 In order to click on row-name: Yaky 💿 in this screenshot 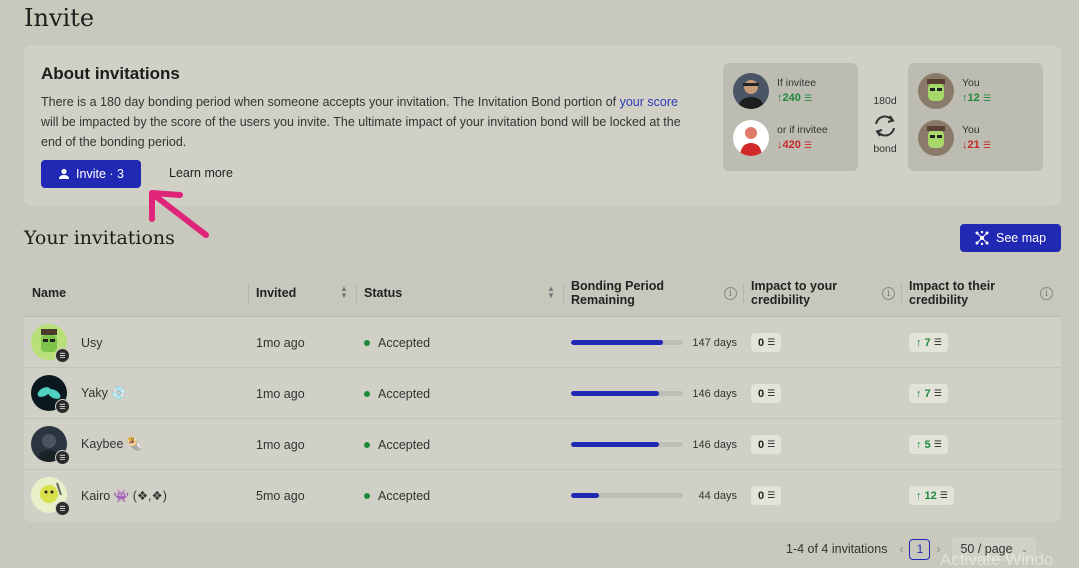, I will do `click(104, 393)`.